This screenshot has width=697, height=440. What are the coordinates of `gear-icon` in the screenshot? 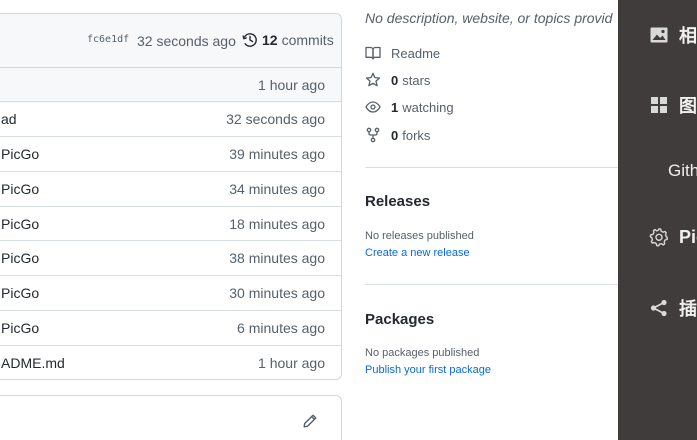 It's located at (658, 237).